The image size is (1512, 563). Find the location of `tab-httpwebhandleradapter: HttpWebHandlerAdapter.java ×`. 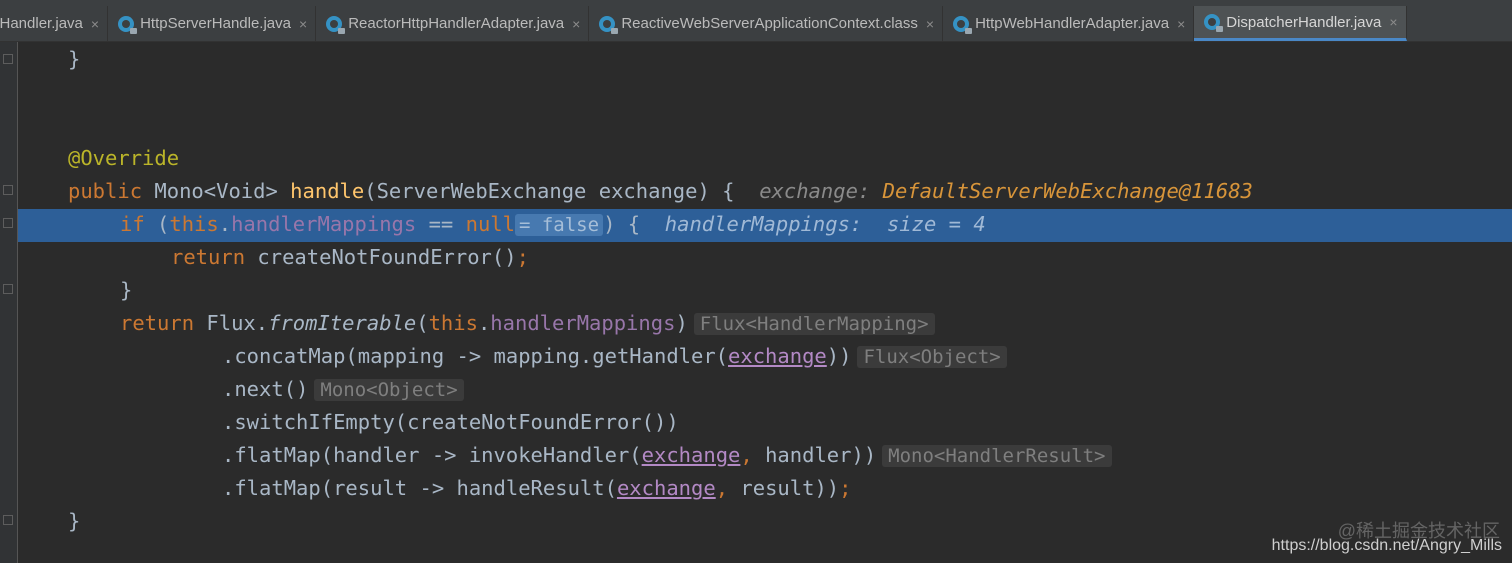

tab-httpwebhandleradapter: HttpWebHandlerAdapter.java × is located at coordinates (1069, 23).